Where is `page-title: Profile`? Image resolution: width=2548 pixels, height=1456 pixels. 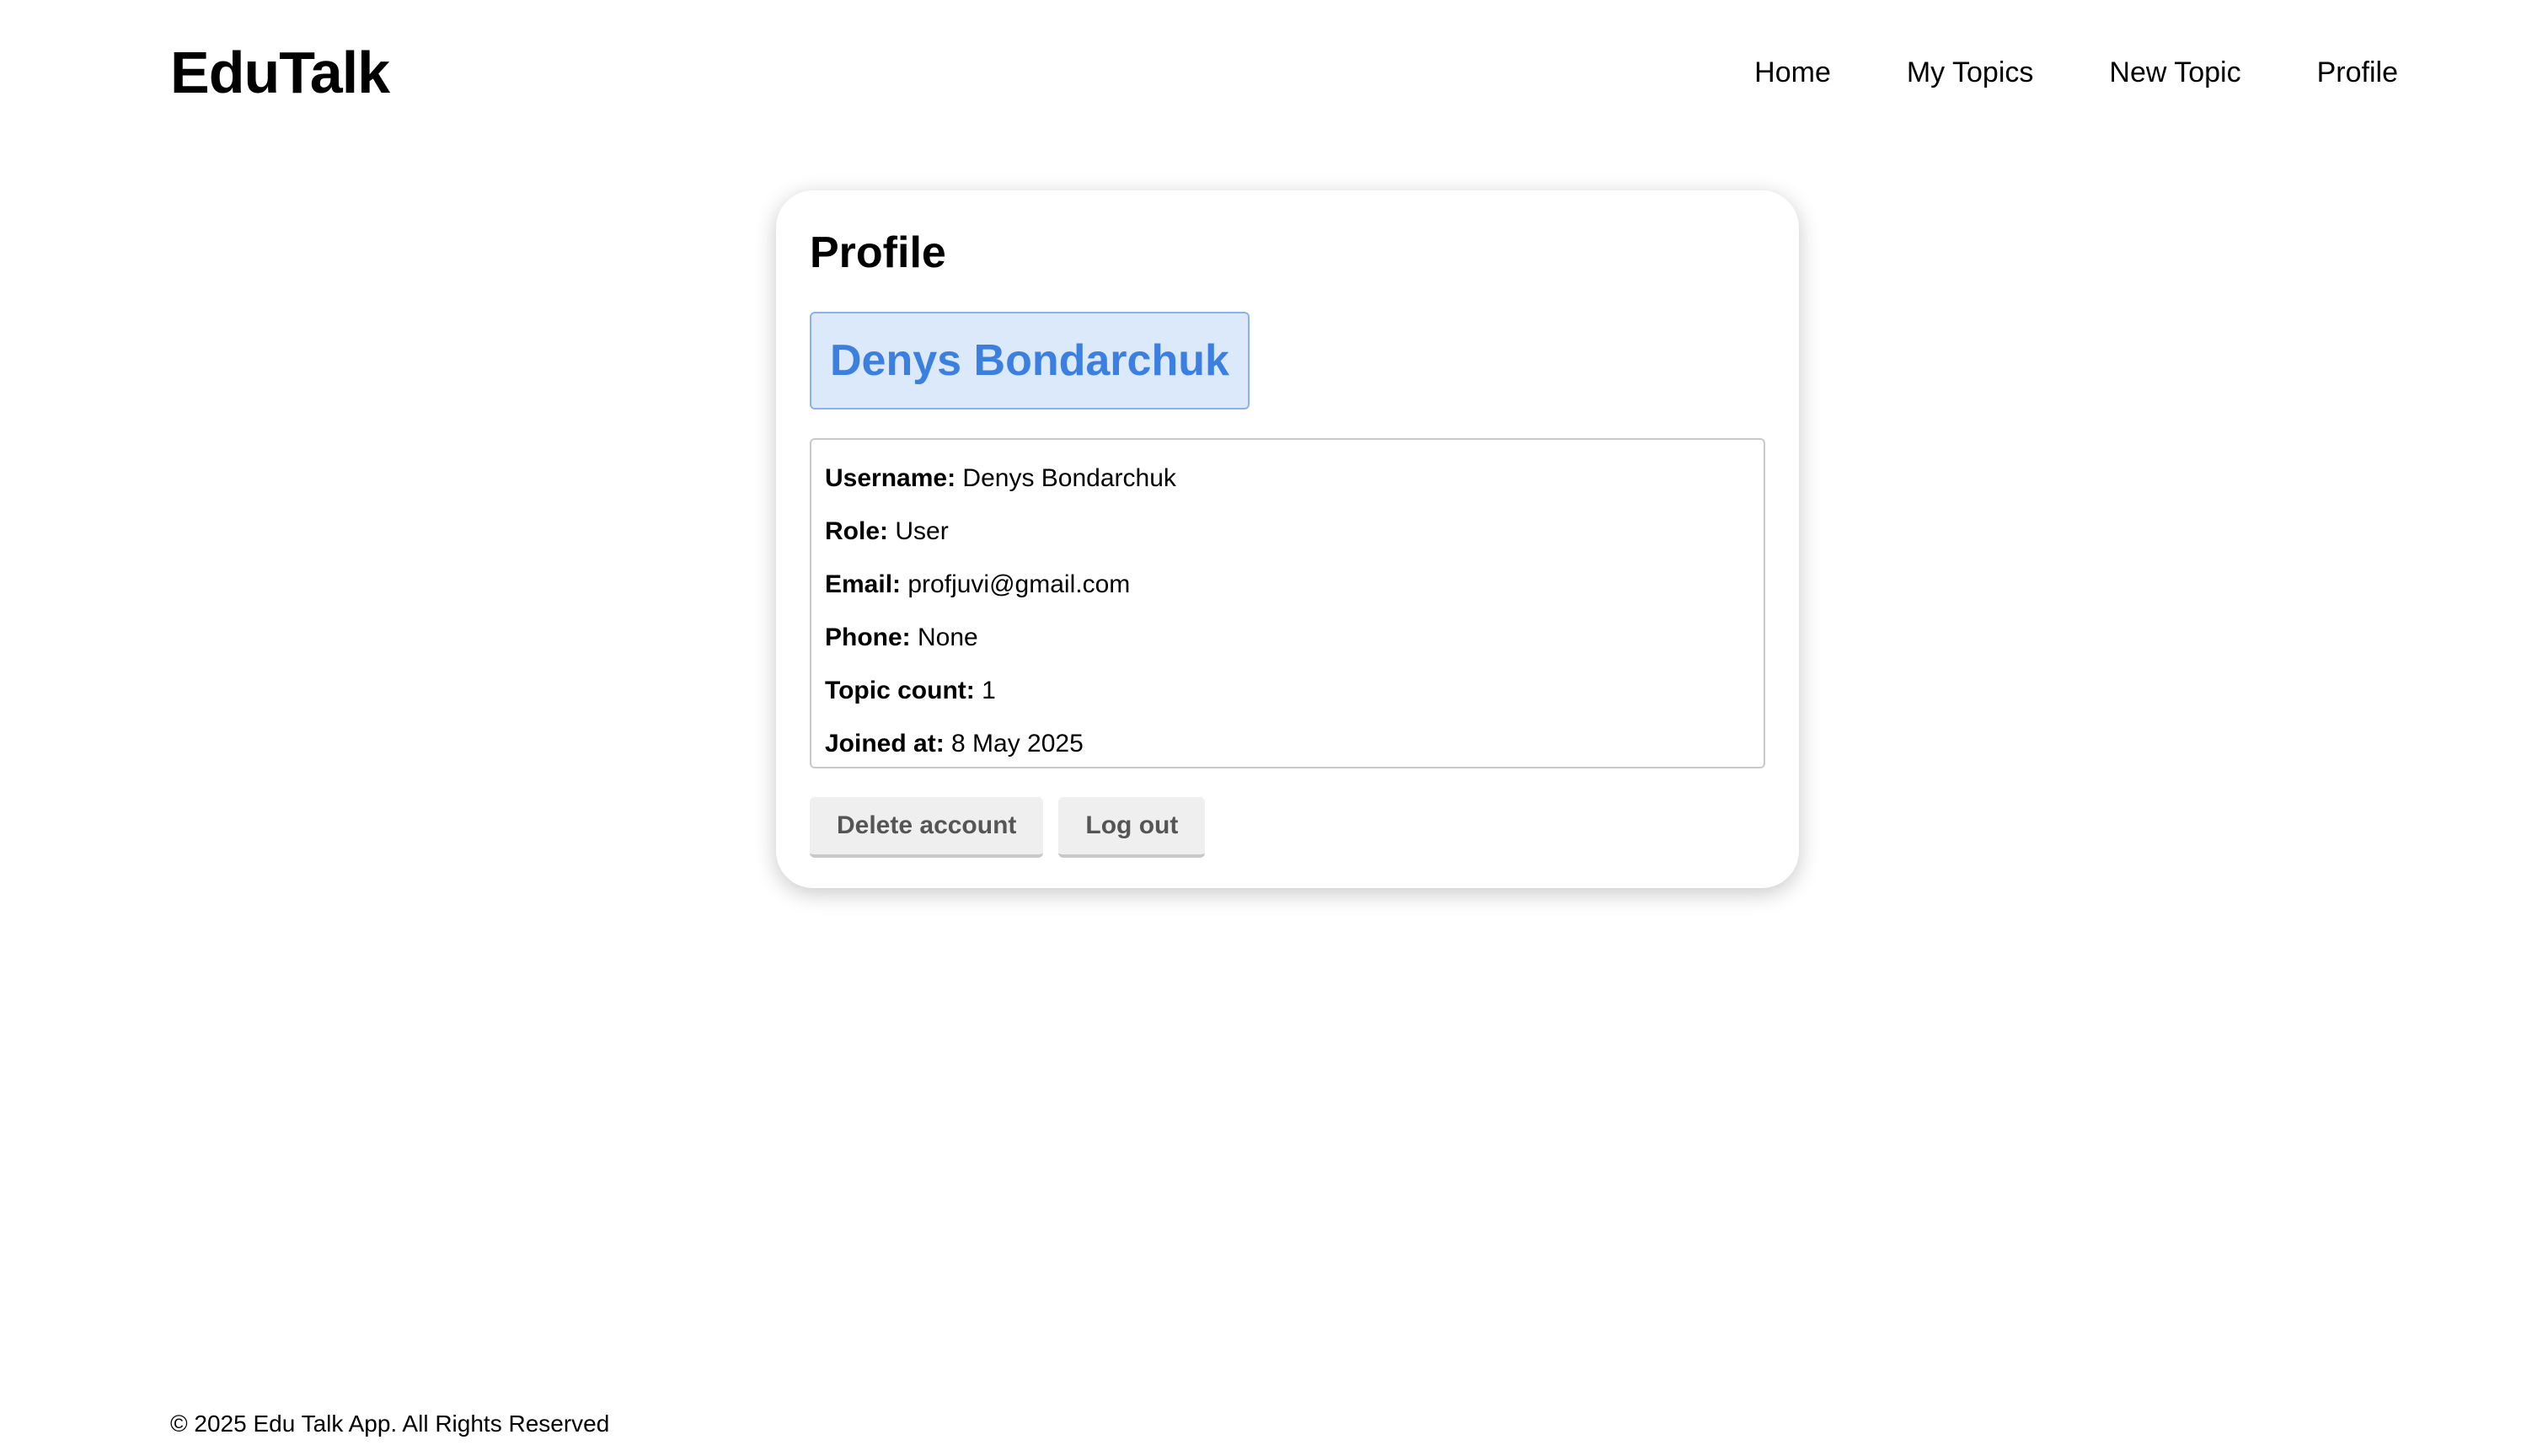
page-title: Profile is located at coordinates (878, 252).